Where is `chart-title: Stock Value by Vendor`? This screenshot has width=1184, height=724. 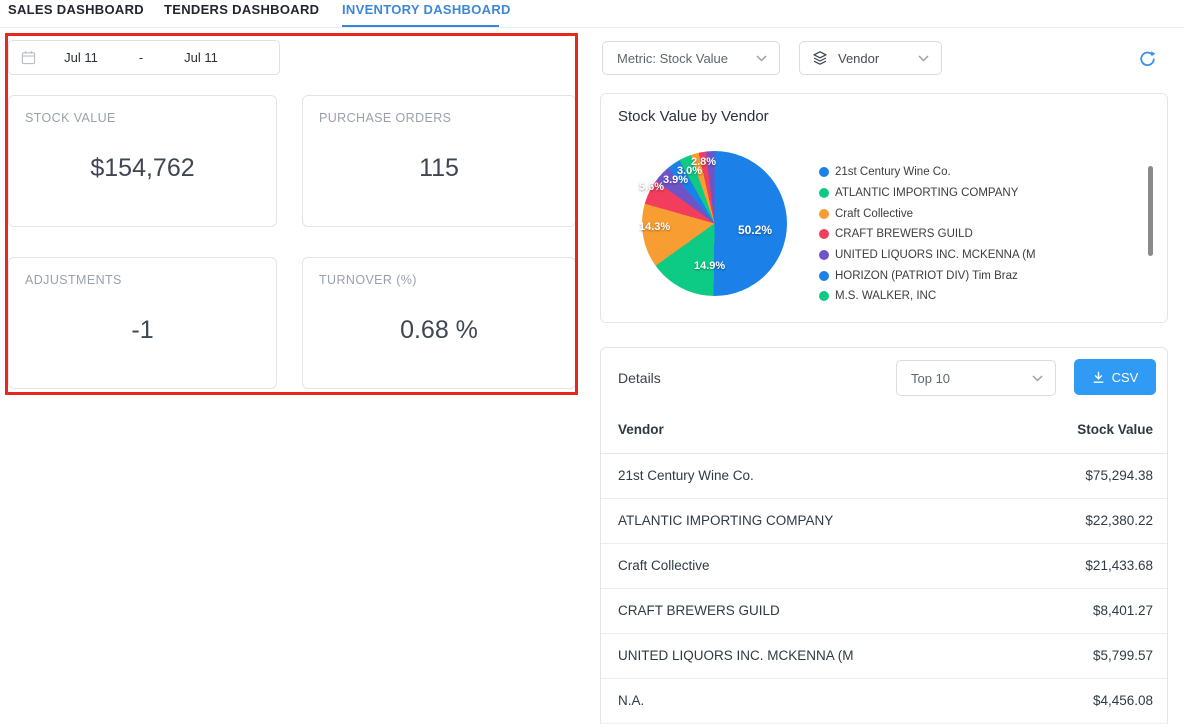
chart-title: Stock Value by Vendor is located at coordinates (693, 116).